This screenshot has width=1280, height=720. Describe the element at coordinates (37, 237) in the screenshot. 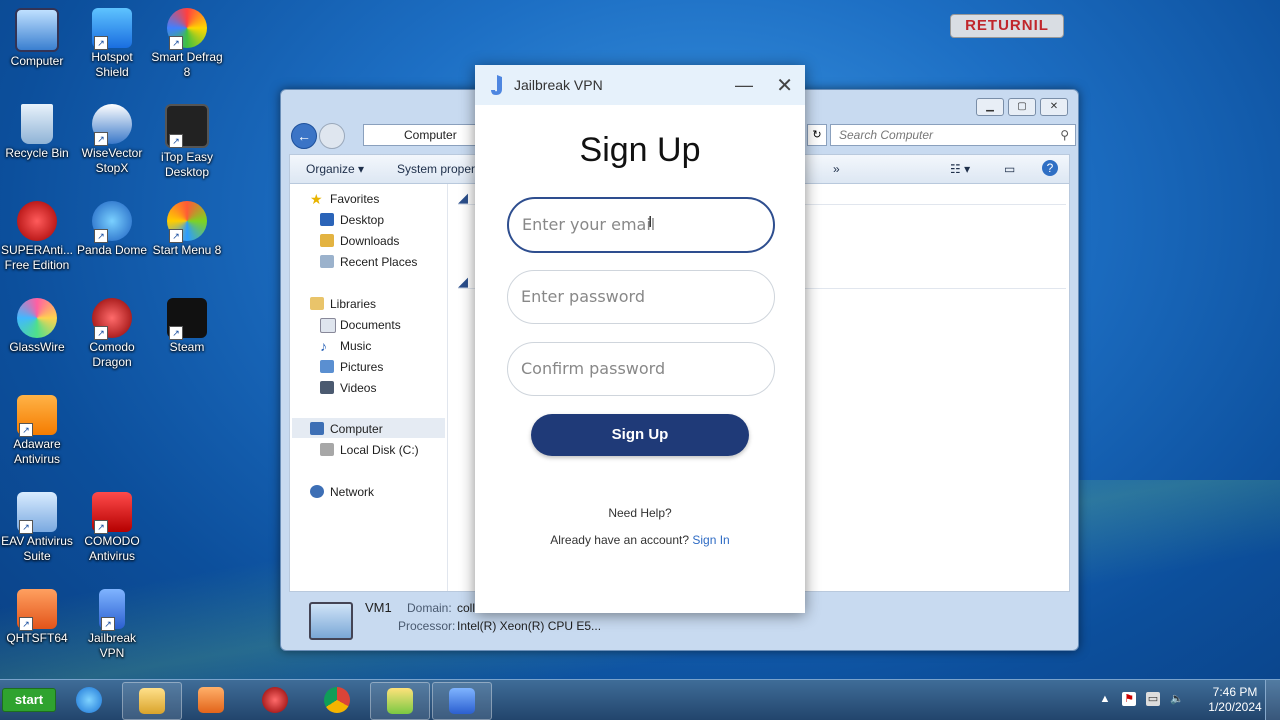

I see `desktop-icon-superantispyware: SUPERAnti... Free Edition` at that location.